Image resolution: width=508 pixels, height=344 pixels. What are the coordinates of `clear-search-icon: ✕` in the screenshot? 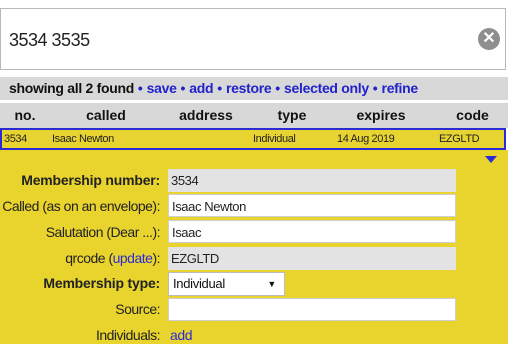 It's located at (489, 39).